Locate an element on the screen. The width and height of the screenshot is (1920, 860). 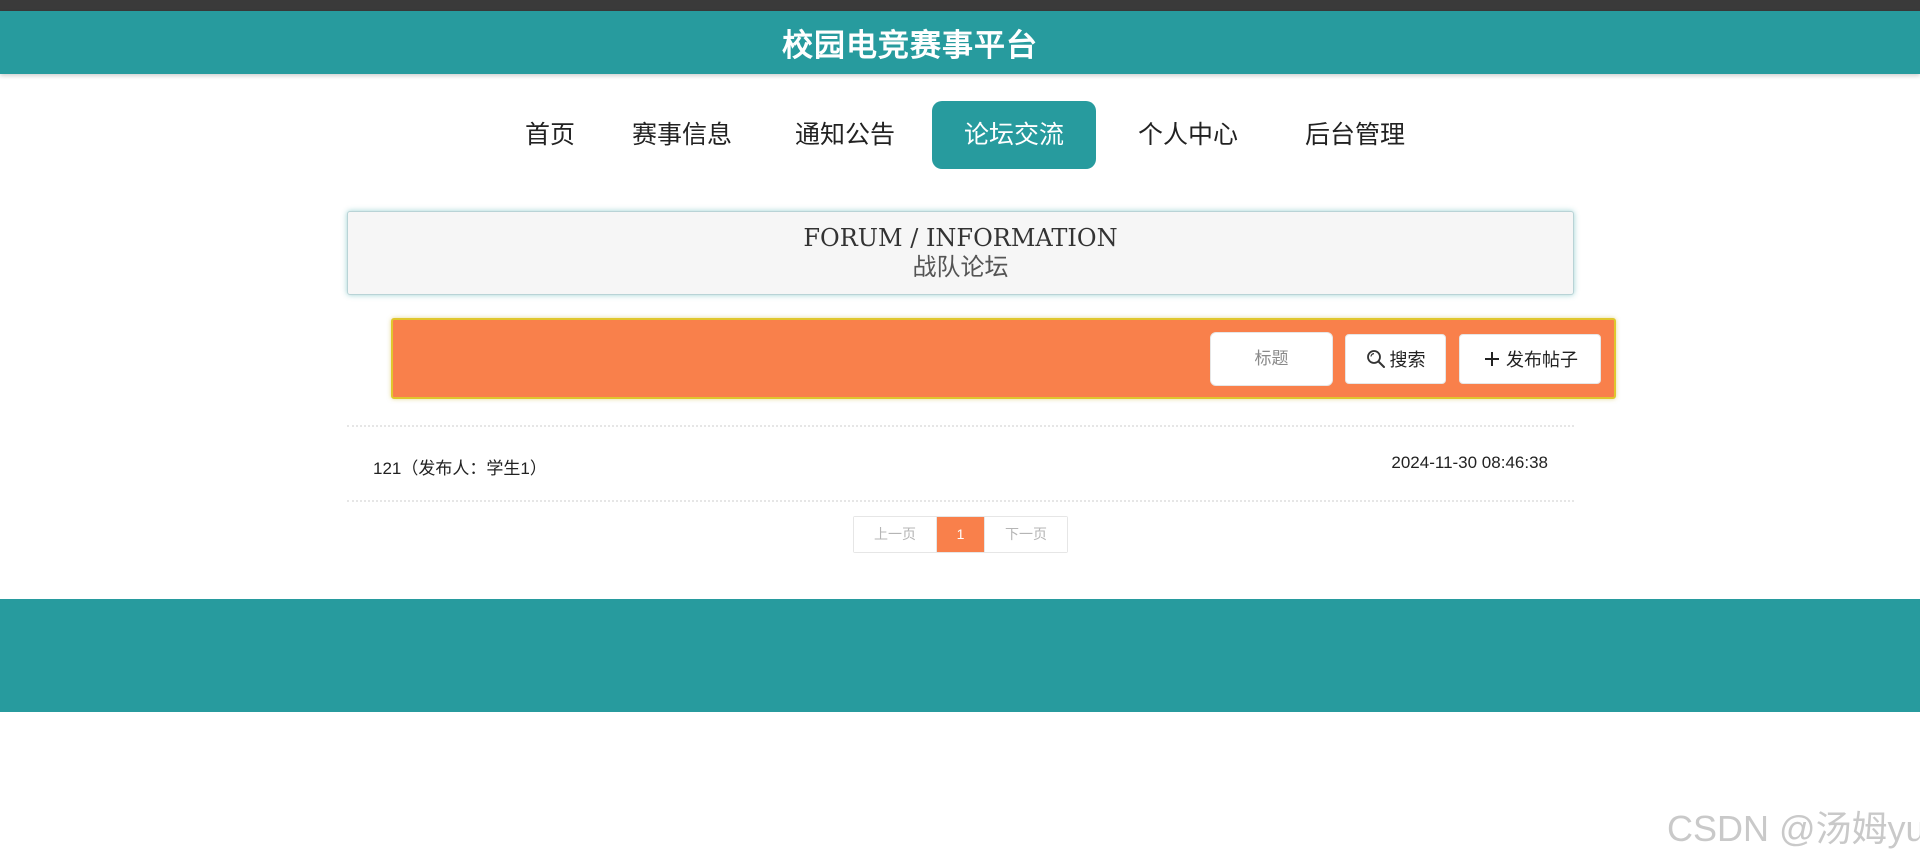
pagination: 上一页 1 下一页 is located at coordinates (960, 534).